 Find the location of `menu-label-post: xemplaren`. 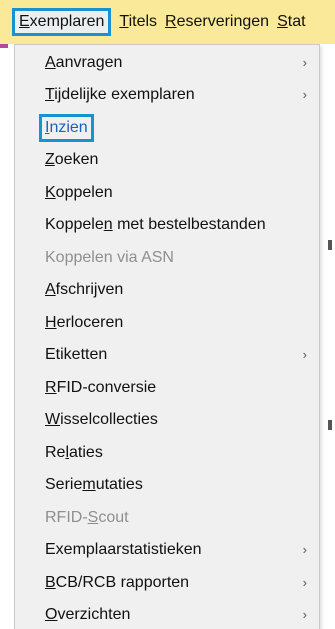

menu-label-post: xemplaren is located at coordinates (67, 21).